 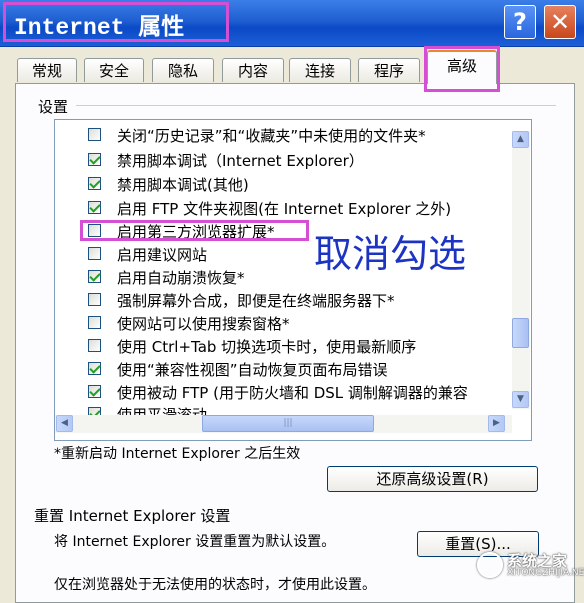 What do you see at coordinates (267, 347) in the screenshot?
I see `setting-label: 使用 Ctrl+Tab 切换选项卡时，使用最新顺序` at bounding box center [267, 347].